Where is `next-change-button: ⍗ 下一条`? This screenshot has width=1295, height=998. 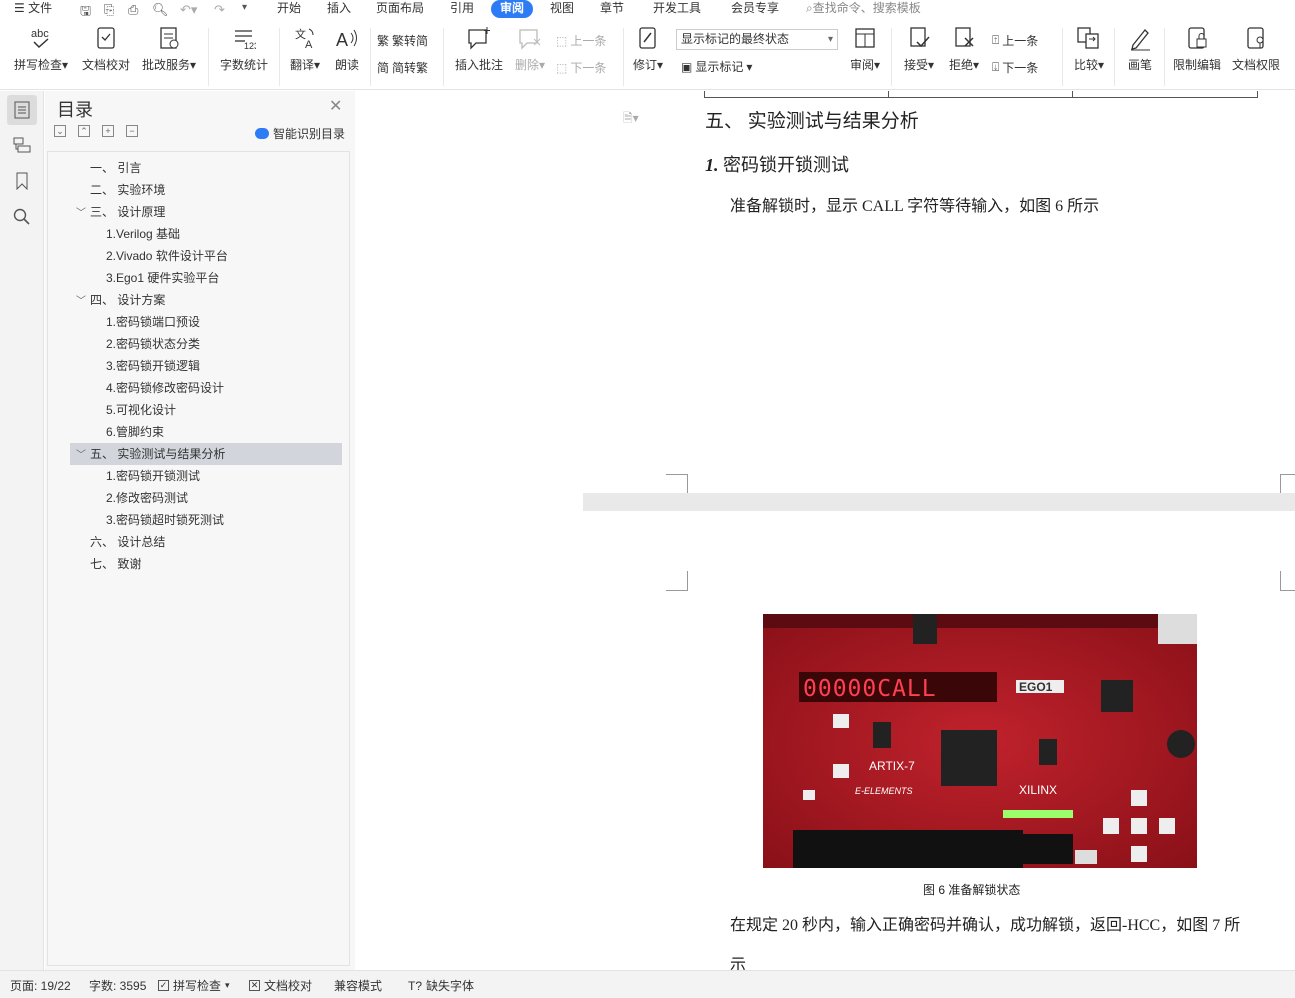
next-change-button: ⍗ 下一条 is located at coordinates (1015, 67).